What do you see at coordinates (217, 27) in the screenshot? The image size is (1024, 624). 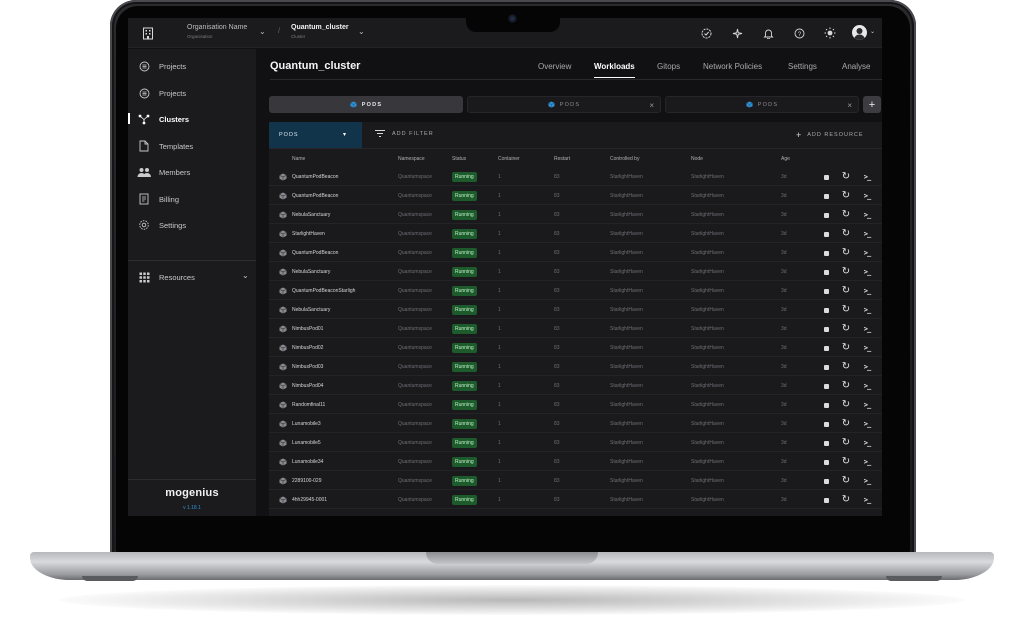 I see `organisation-name: Organisation Name` at bounding box center [217, 27].